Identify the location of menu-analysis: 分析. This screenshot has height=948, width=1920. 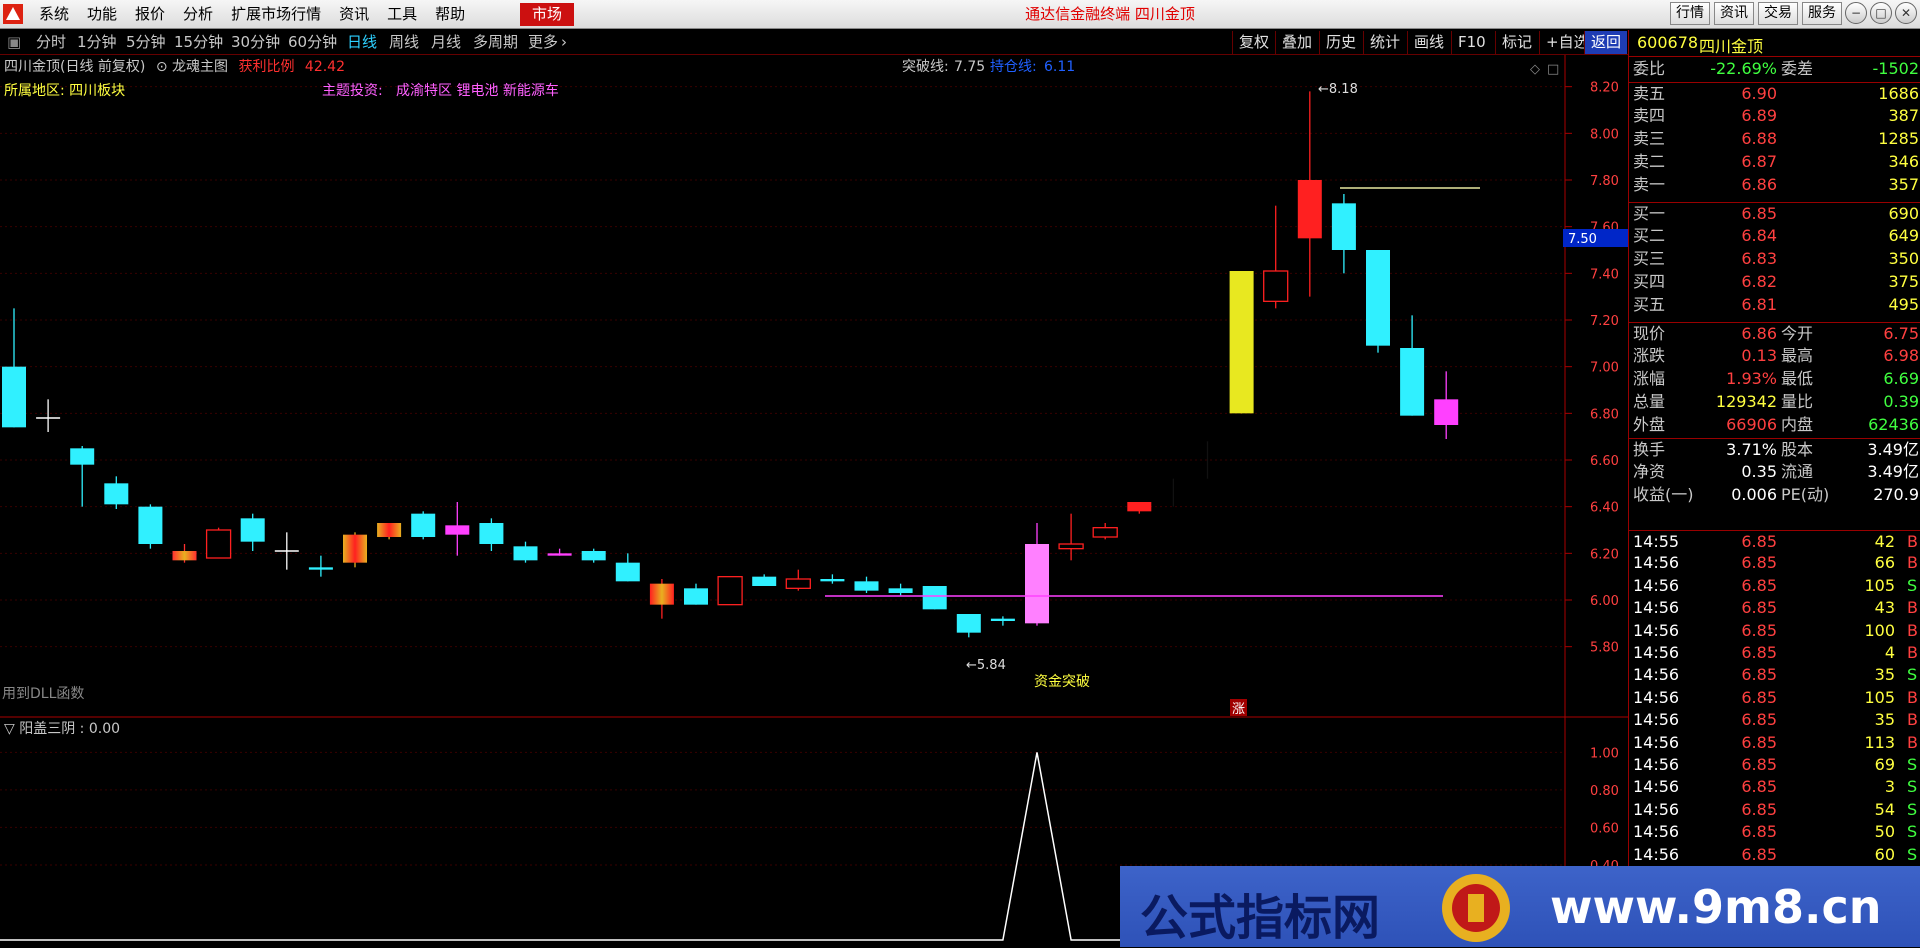
(198, 14).